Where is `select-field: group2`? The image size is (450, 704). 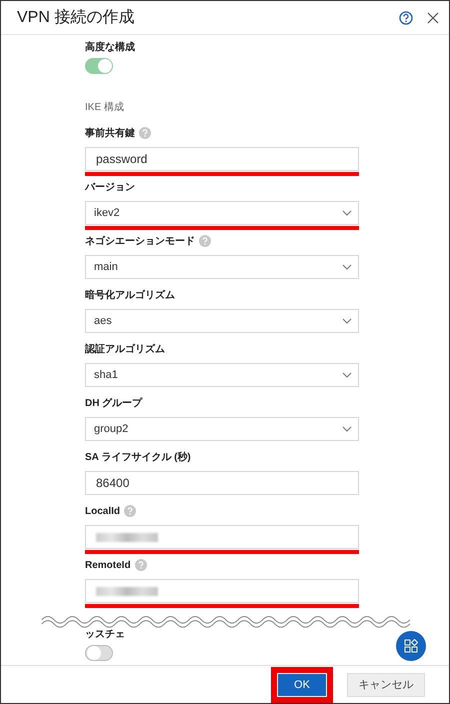 select-field: group2 is located at coordinates (222, 429).